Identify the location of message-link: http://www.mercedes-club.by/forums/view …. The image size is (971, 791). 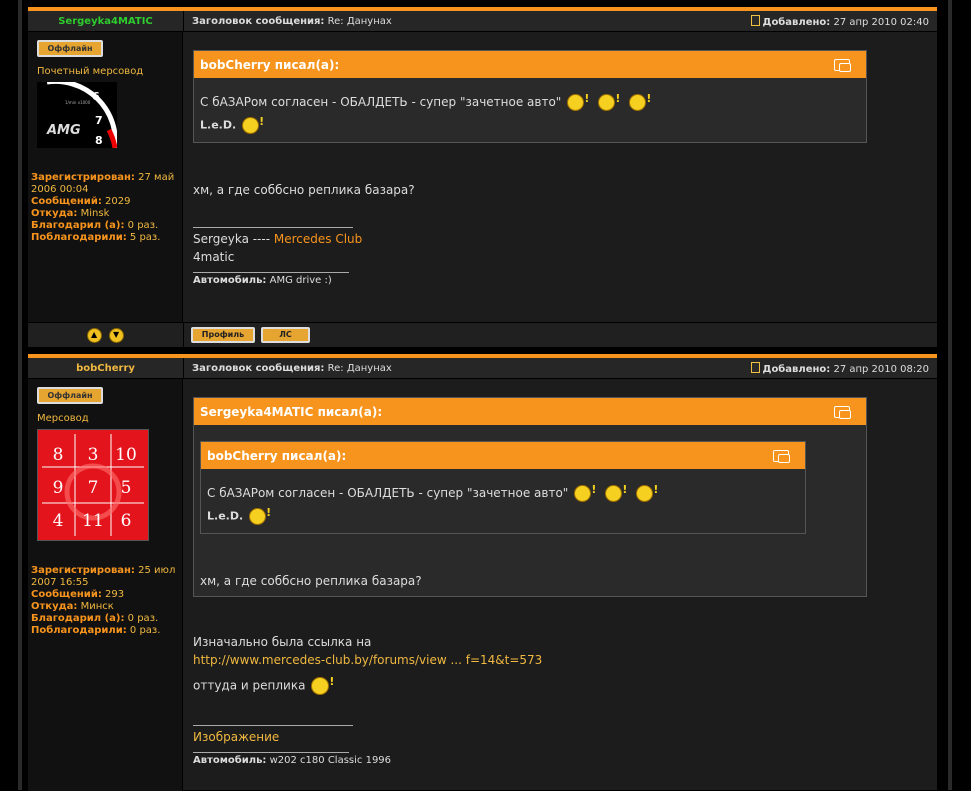
(367, 660).